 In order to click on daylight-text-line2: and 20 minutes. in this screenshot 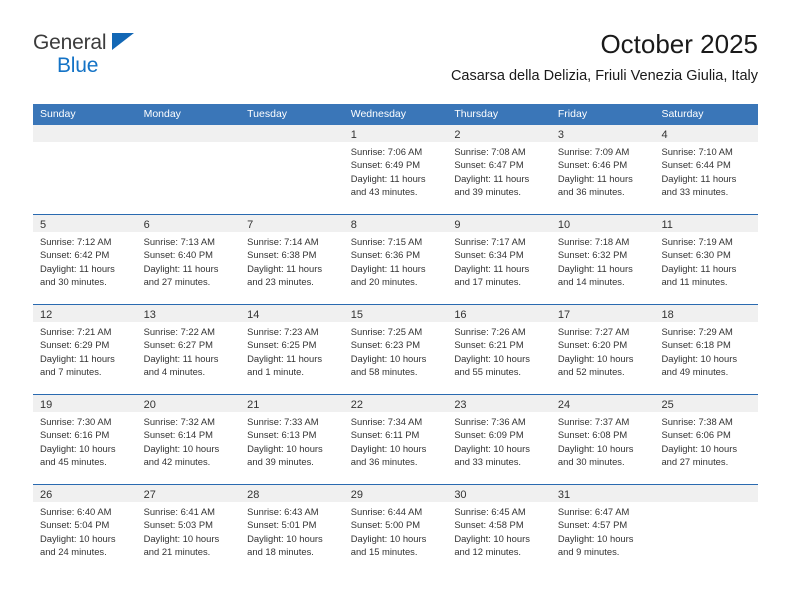, I will do `click(384, 281)`.